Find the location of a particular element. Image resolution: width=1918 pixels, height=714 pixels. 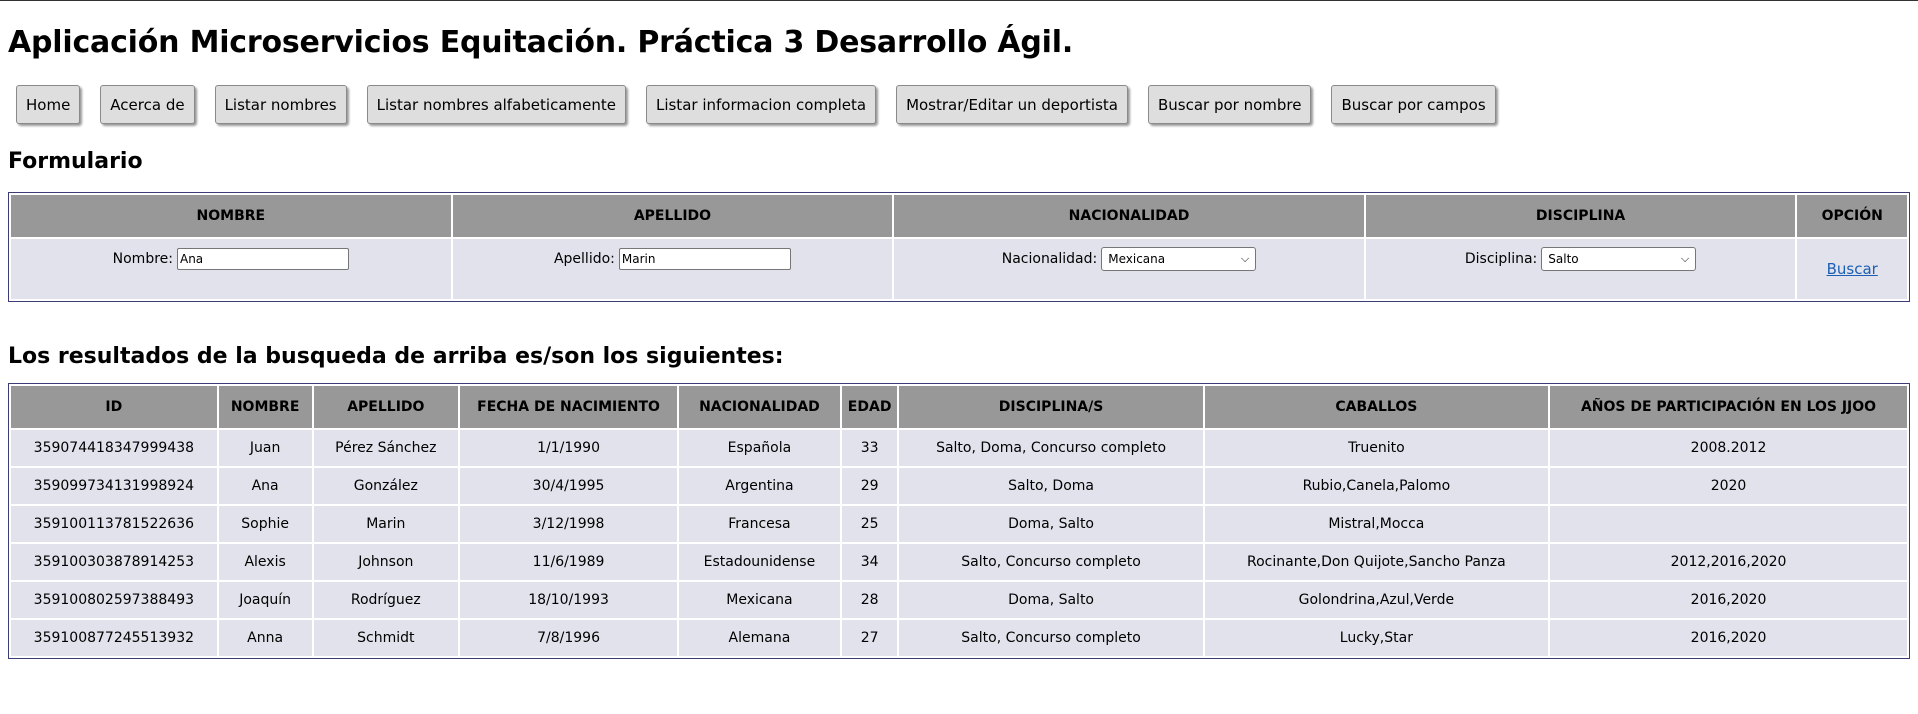

cell-nombre: Ana is located at coordinates (265, 486).